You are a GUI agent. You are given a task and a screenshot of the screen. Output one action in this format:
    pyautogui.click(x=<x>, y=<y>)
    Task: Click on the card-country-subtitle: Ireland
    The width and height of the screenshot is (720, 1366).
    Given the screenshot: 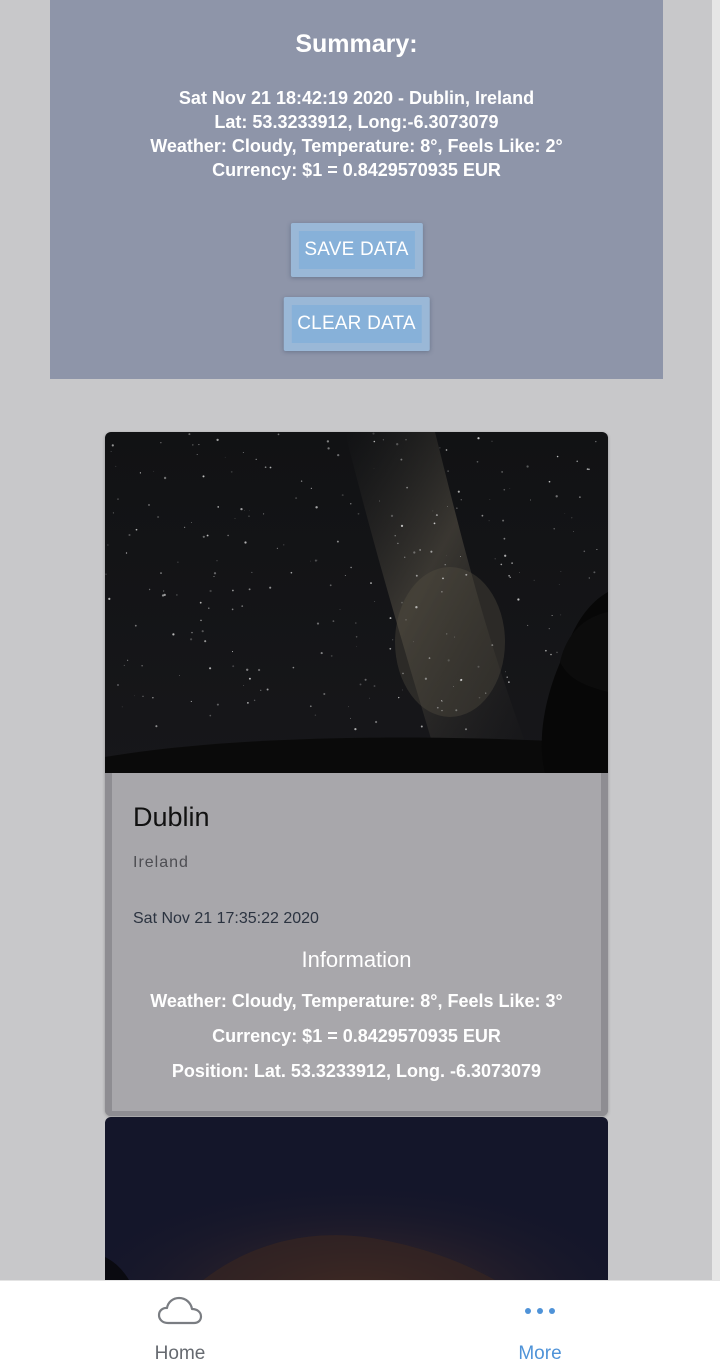 What is the action you would take?
    pyautogui.click(x=161, y=862)
    